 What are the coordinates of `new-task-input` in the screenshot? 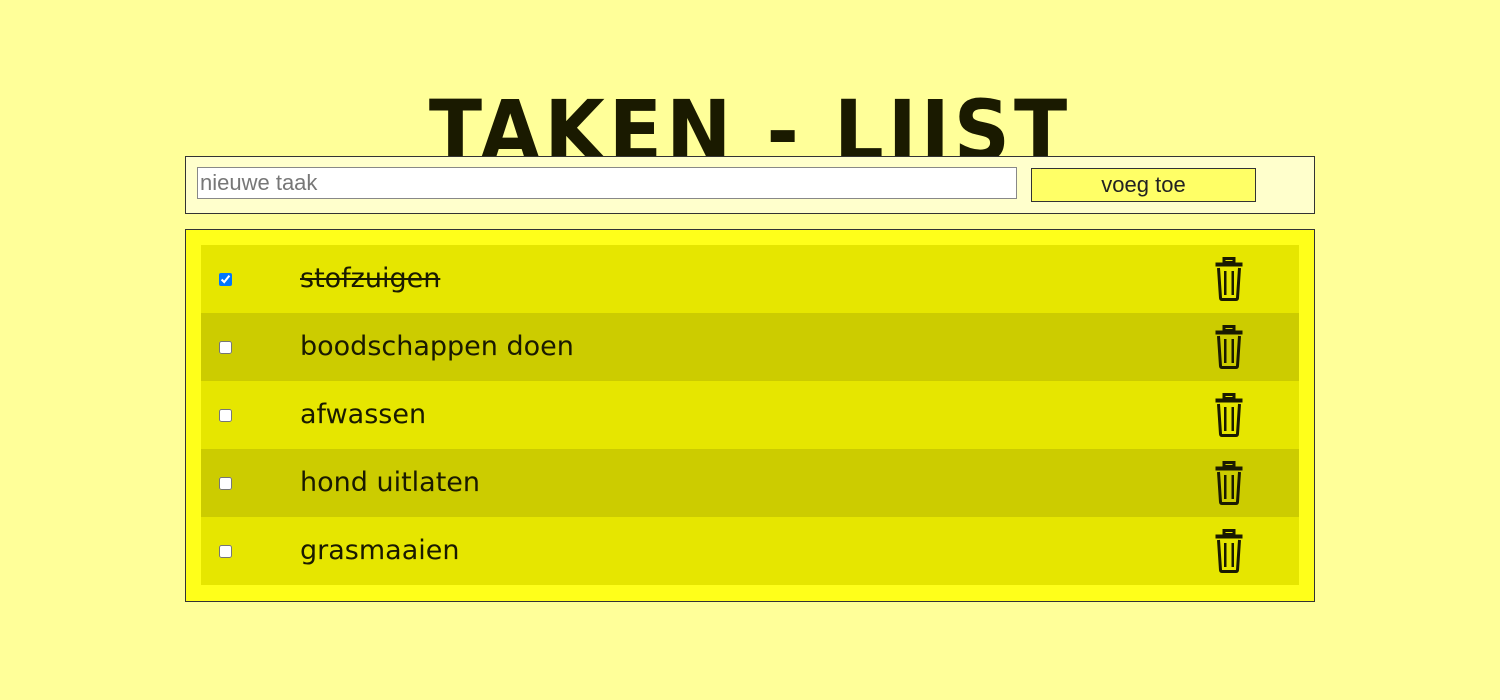 It's located at (607, 183).